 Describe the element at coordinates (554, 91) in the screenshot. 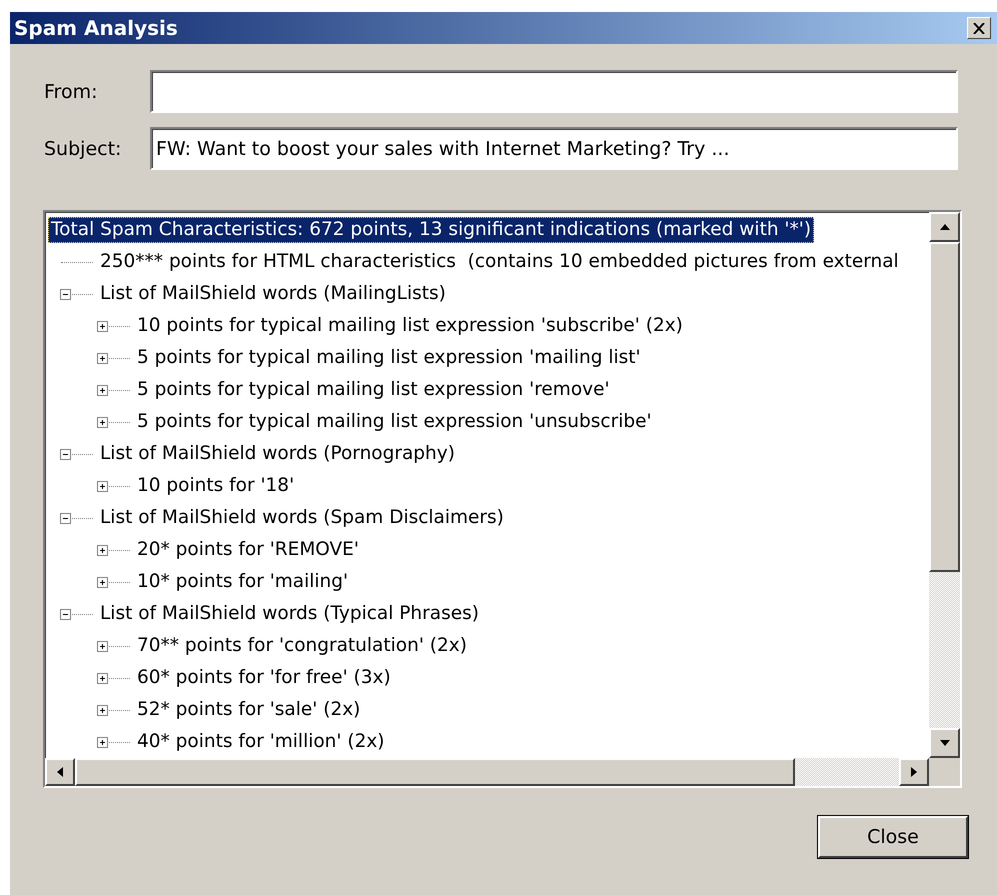

I see `text-field` at that location.